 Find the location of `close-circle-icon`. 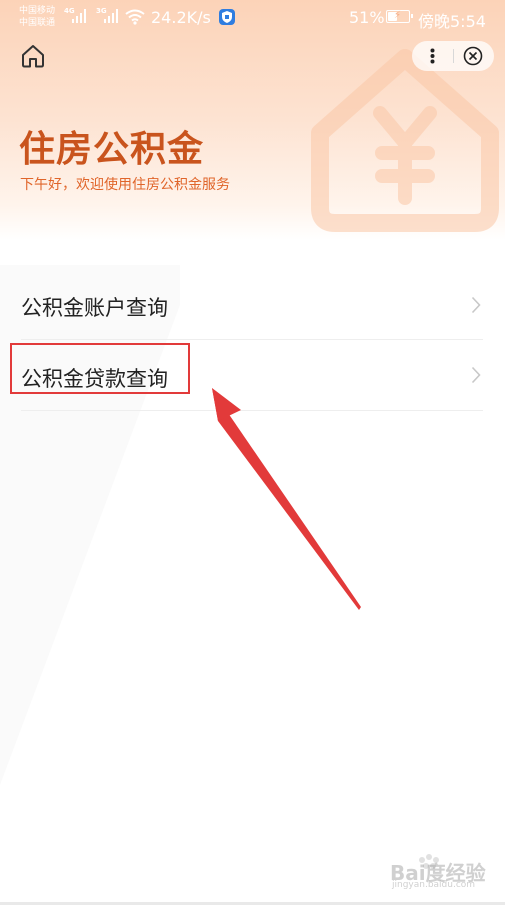

close-circle-icon is located at coordinates (473, 56).